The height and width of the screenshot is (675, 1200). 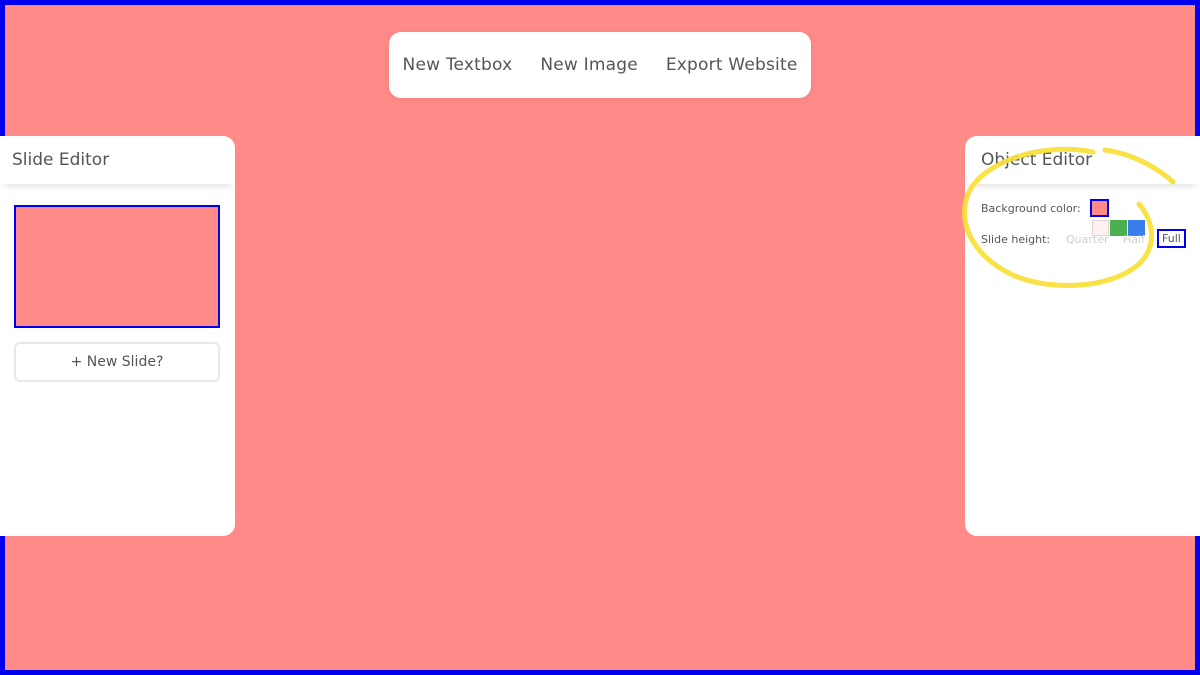 What do you see at coordinates (1134, 239) in the screenshot?
I see `height-option-half: Half` at bounding box center [1134, 239].